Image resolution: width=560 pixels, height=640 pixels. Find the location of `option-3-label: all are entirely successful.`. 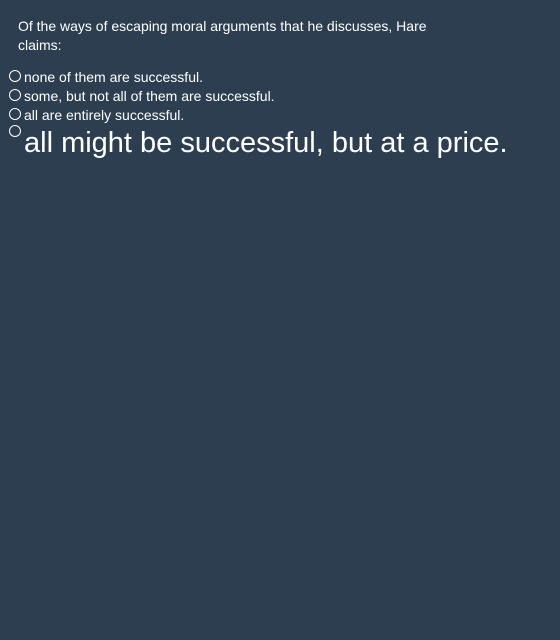

option-3-label: all are entirely successful. is located at coordinates (104, 115).